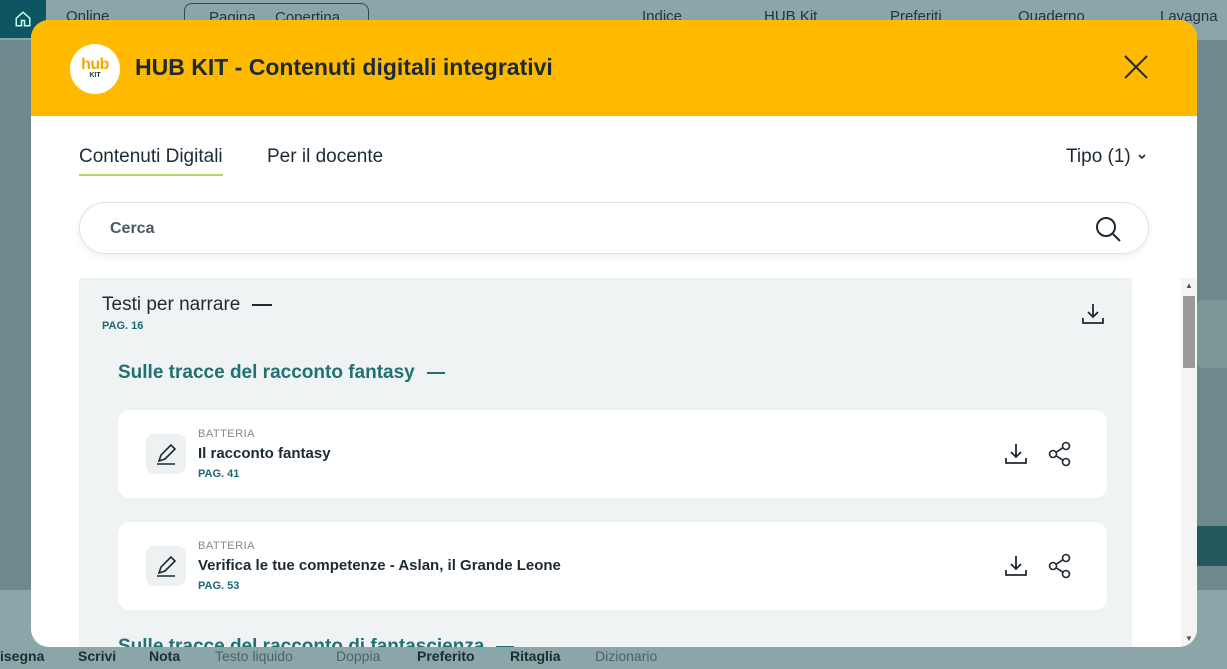 The image size is (1227, 669). Describe the element at coordinates (612, 454) in the screenshot. I see `list-item: BATTERIA Il racconto fantasy PAG. 41` at that location.